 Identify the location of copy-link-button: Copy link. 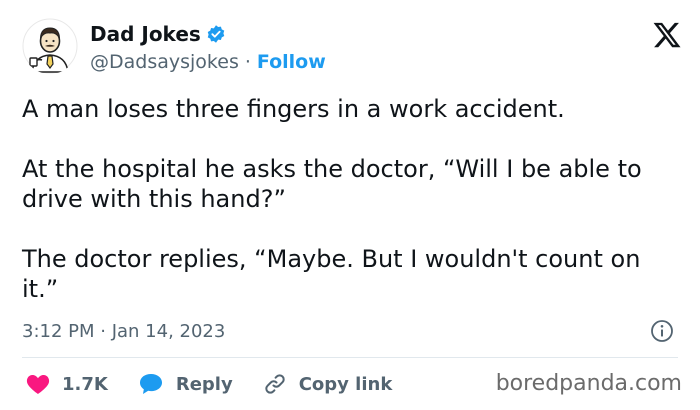
(328, 384).